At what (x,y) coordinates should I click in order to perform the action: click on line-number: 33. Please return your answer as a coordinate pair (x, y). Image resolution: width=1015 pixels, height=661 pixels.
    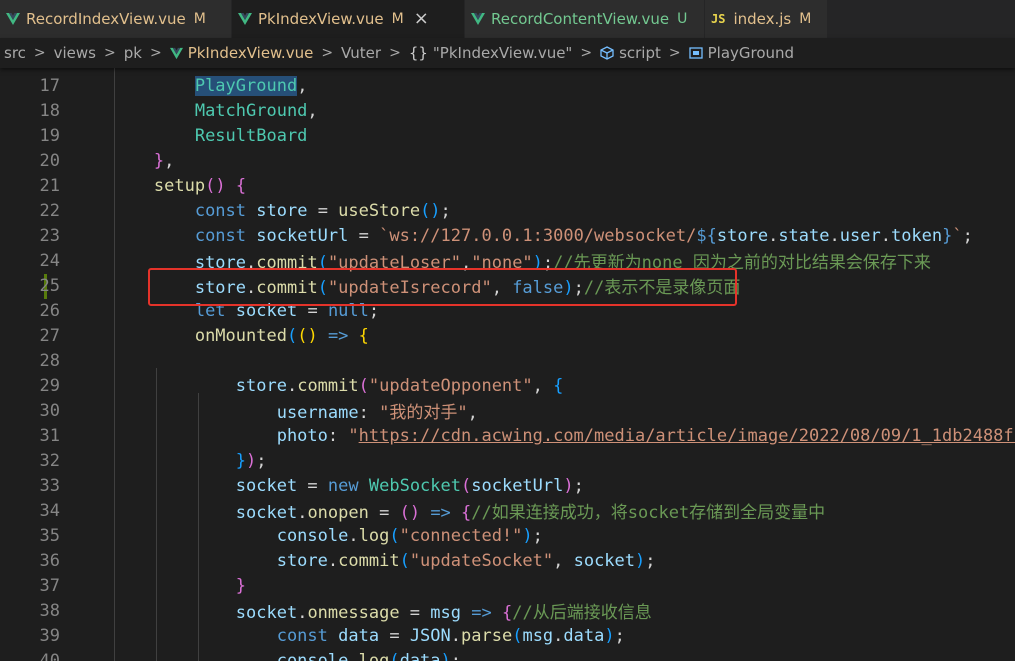
    Looking at the image, I should click on (49, 485).